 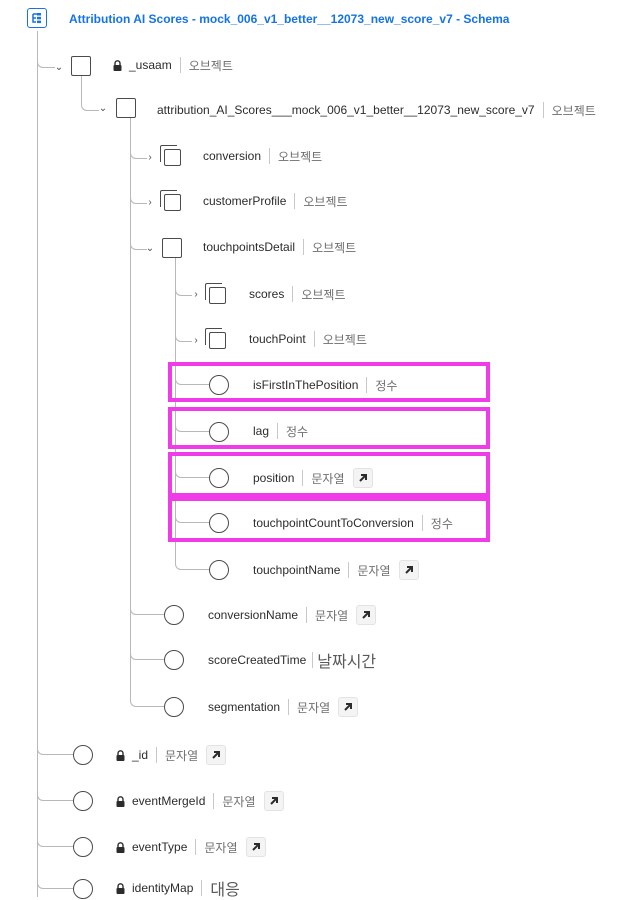 What do you see at coordinates (262, 156) in the screenshot?
I see `tree-row-conversion: conversion 오브젝트` at bounding box center [262, 156].